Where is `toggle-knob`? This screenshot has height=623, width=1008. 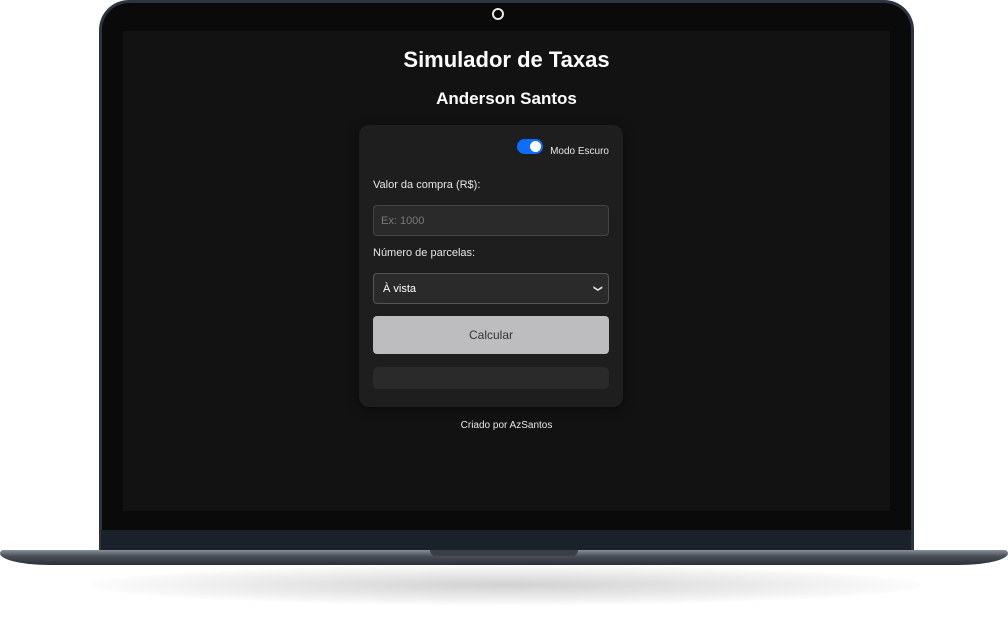 toggle-knob is located at coordinates (536, 146).